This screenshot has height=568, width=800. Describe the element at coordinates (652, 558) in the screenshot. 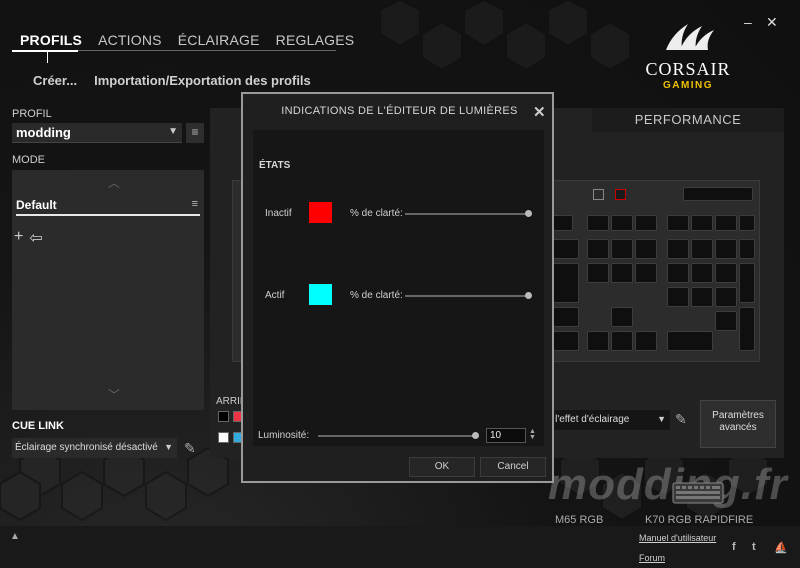

I see `forum-link: Forum` at that location.